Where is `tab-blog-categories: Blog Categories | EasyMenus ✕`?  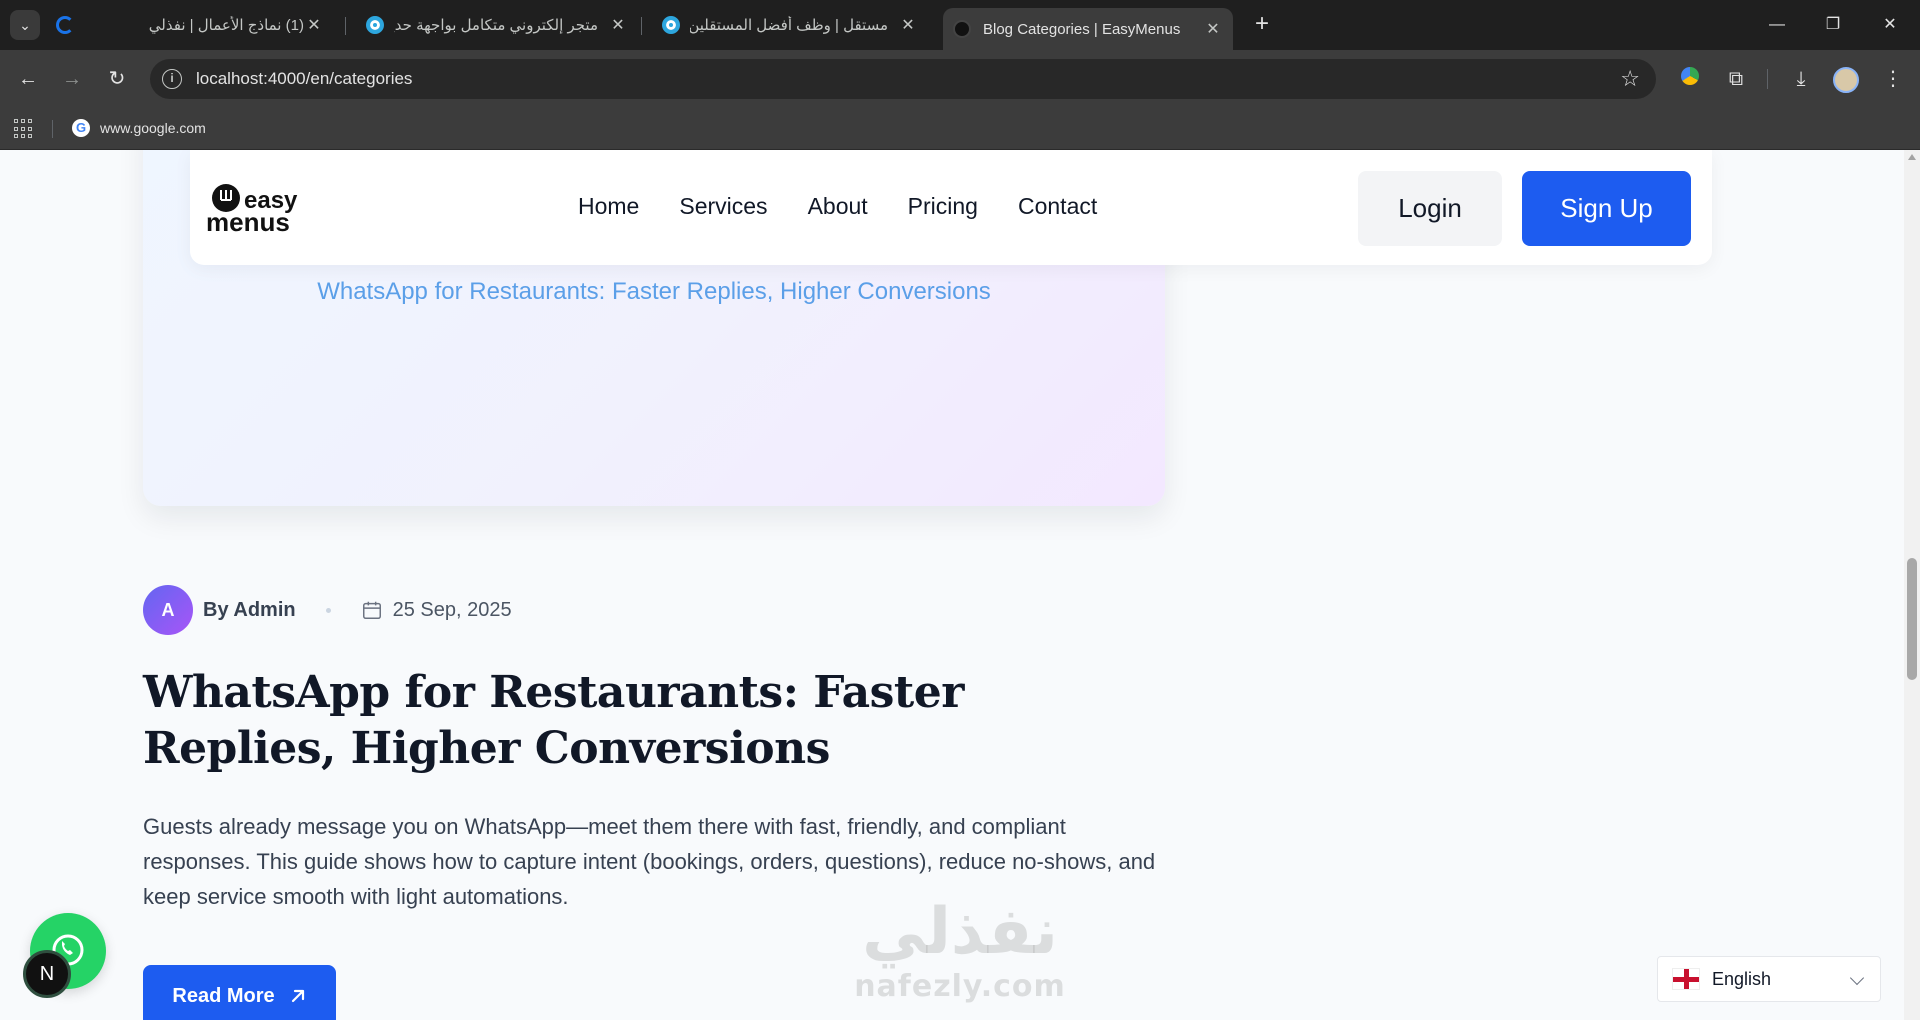 tab-blog-categories: Blog Categories | EasyMenus ✕ is located at coordinates (1088, 29).